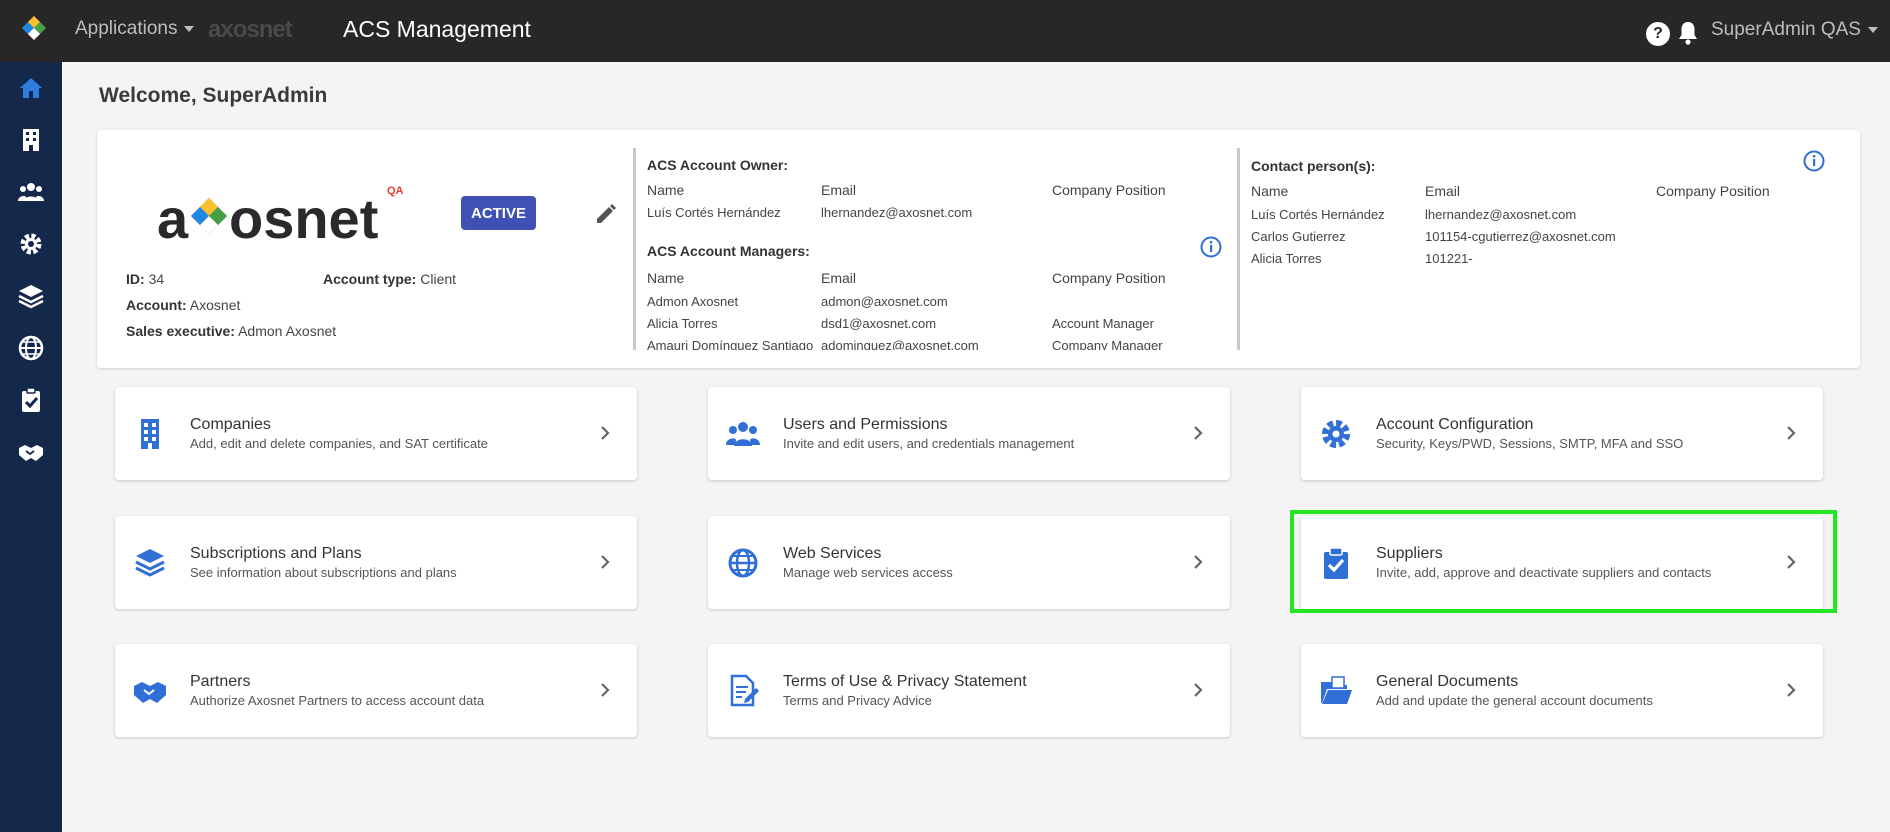  I want to click on app-logo-icon, so click(34, 30).